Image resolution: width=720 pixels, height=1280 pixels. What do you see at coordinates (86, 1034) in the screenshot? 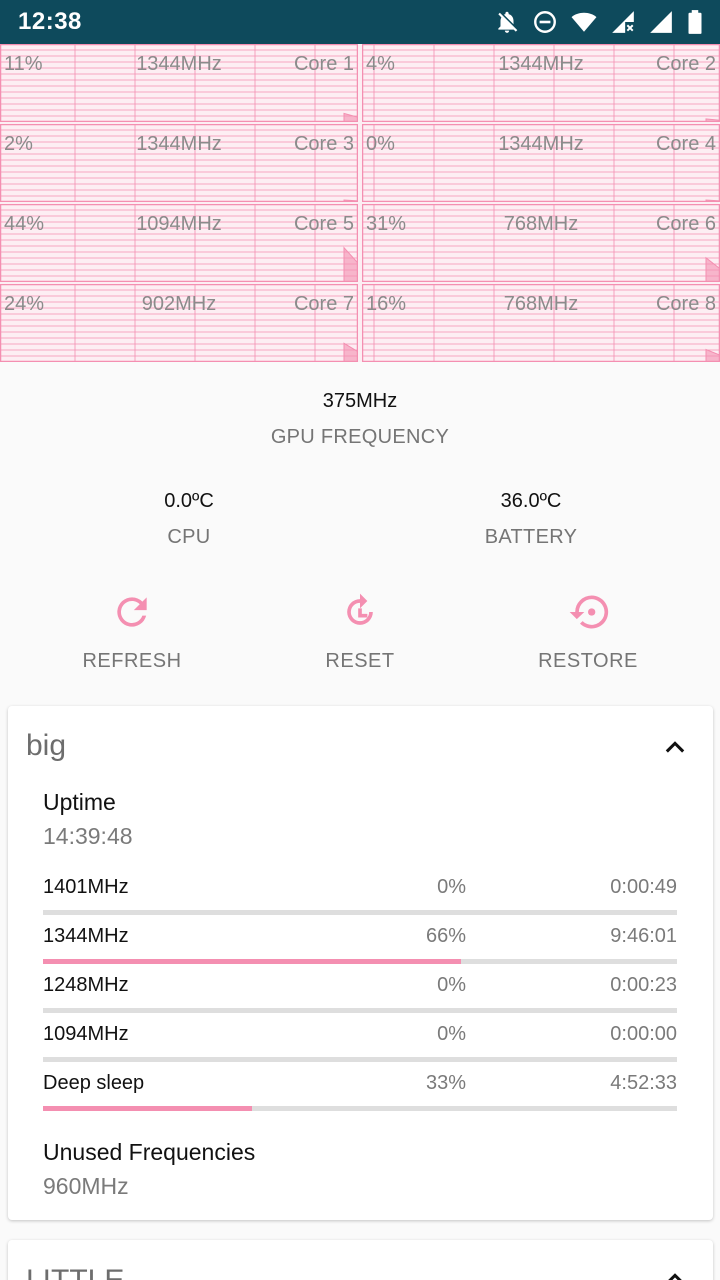
I see `frequency-label: 1094MHz` at bounding box center [86, 1034].